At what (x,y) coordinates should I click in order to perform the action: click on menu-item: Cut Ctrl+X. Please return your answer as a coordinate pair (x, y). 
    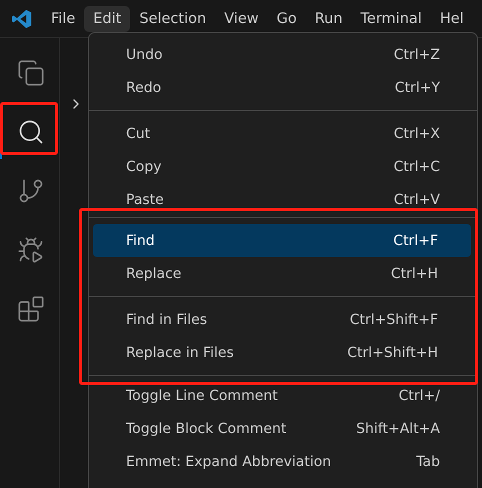
    Looking at the image, I should click on (283, 133).